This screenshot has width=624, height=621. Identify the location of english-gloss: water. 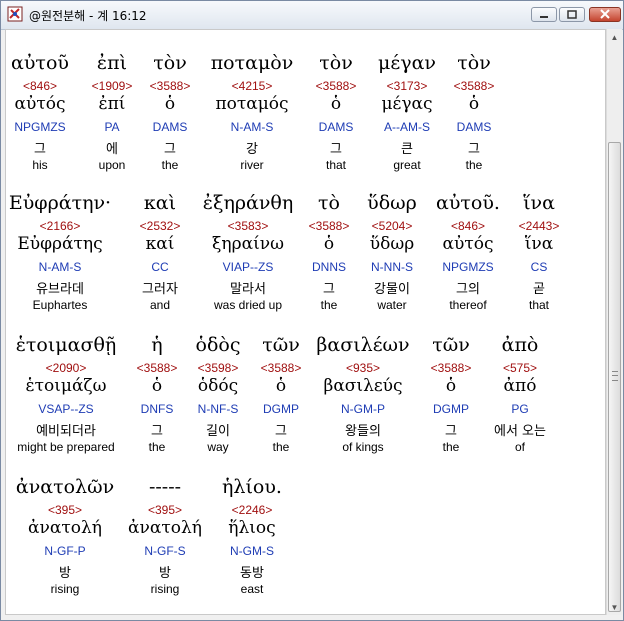
(392, 305).